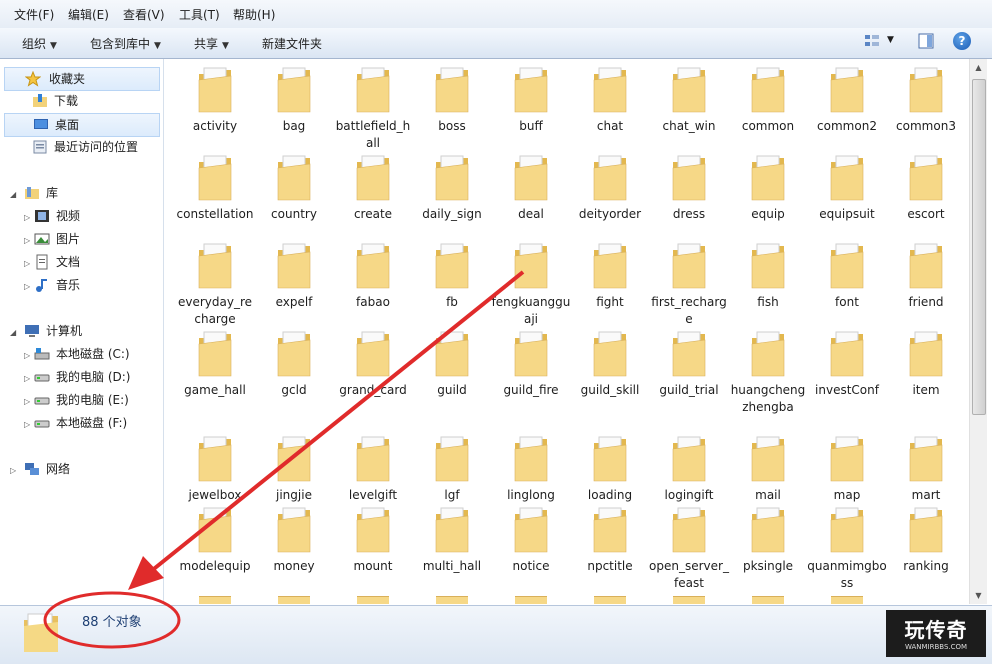  What do you see at coordinates (531, 546) in the screenshot?
I see `folder-item: notice` at bounding box center [531, 546].